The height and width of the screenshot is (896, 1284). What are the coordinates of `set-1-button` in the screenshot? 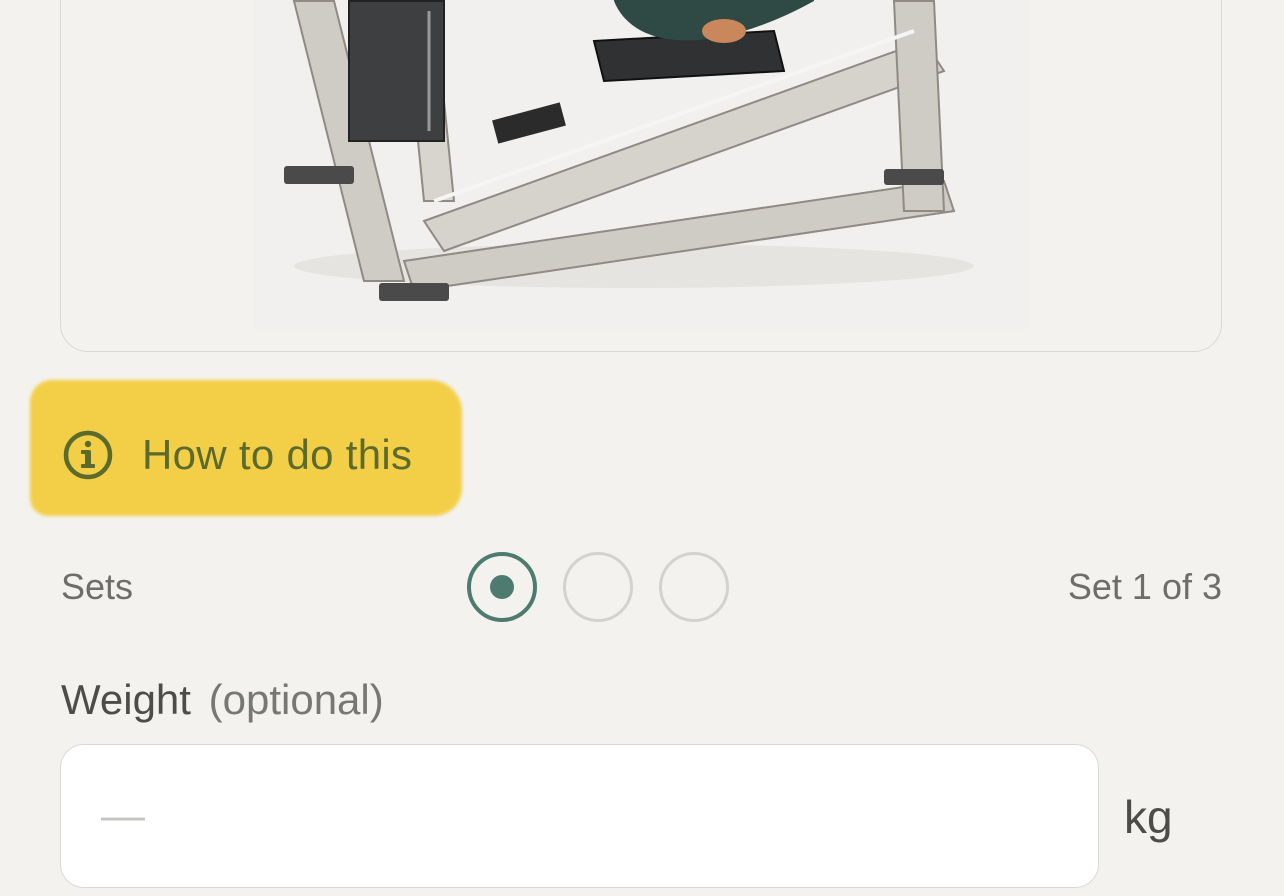 It's located at (502, 587).